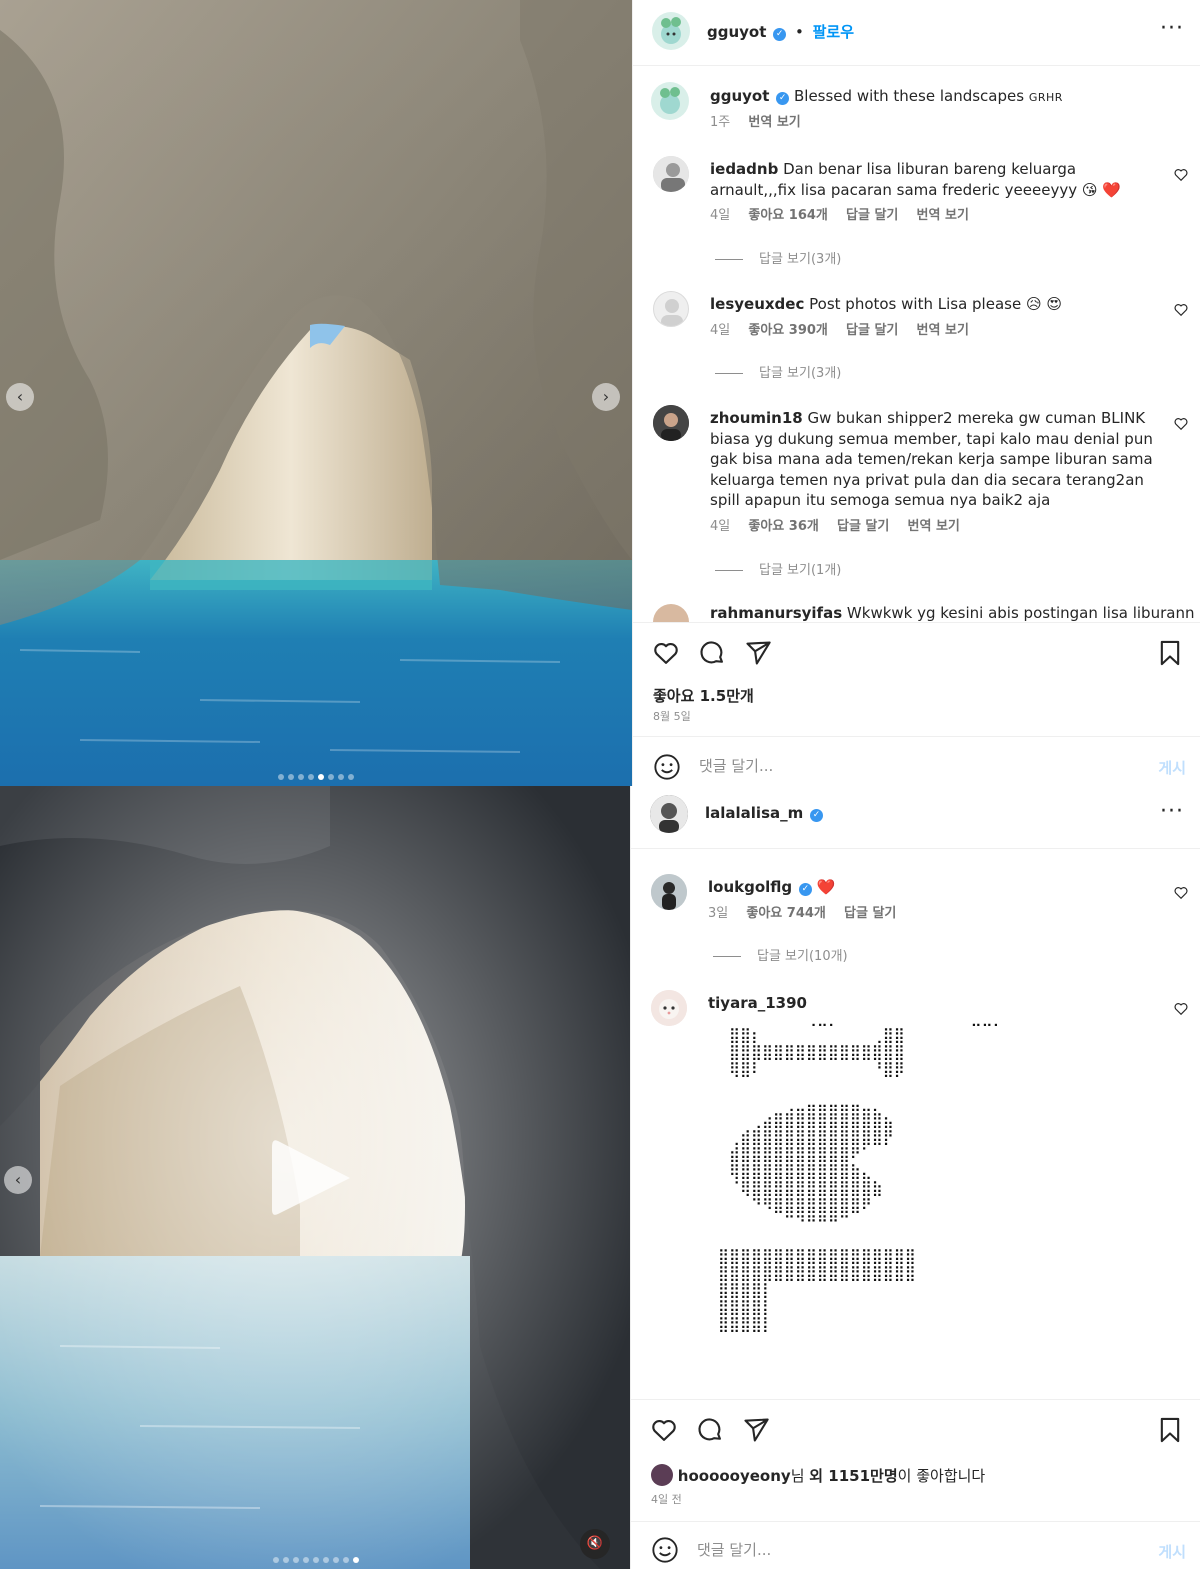 The image size is (1200, 1569). Describe the element at coordinates (853, 1476) in the screenshot. I see `liked-by-count: 외 1151만명` at that location.